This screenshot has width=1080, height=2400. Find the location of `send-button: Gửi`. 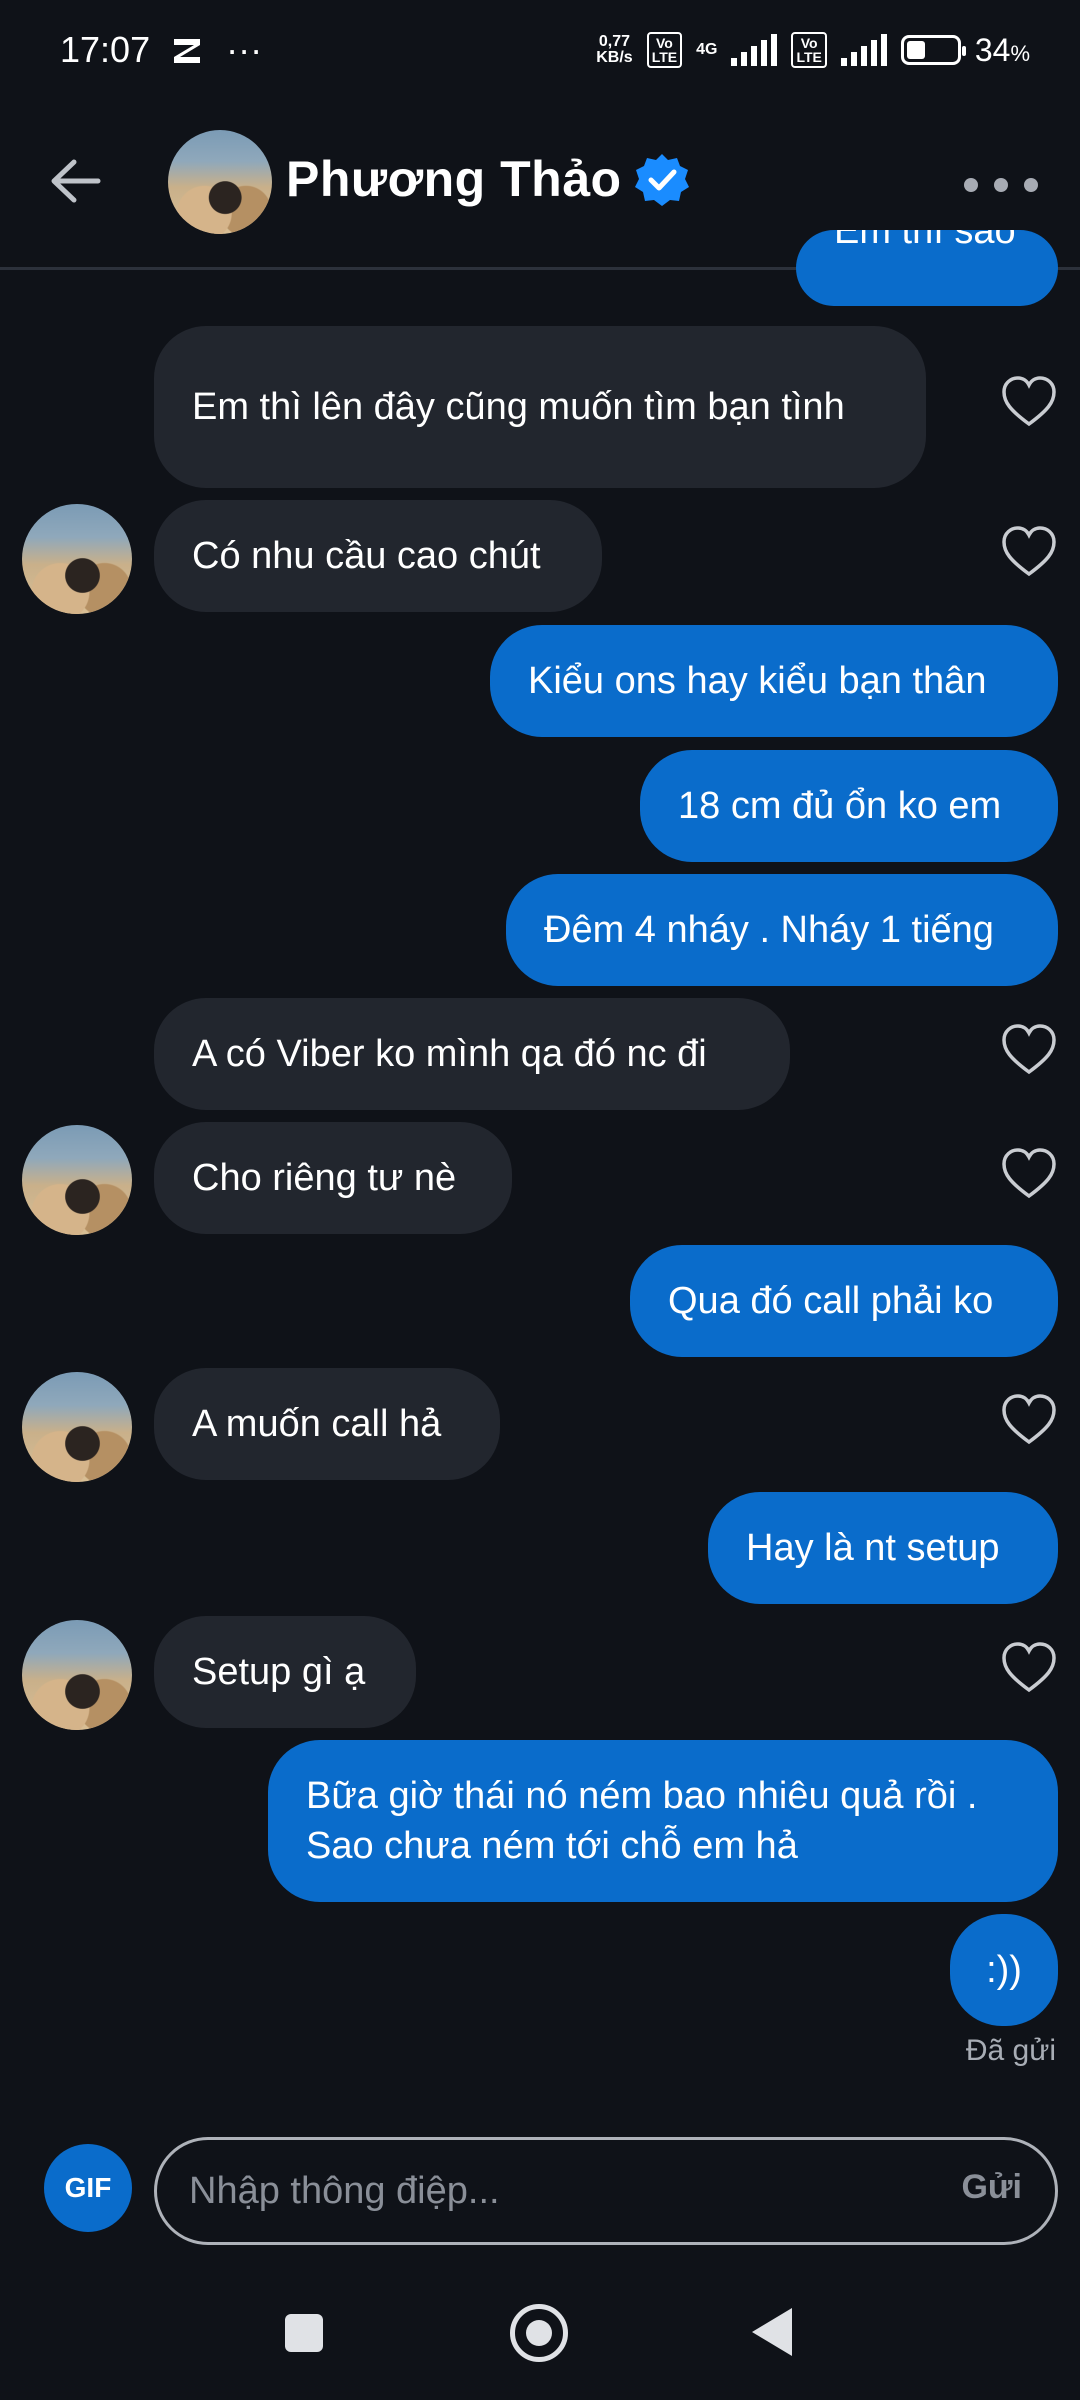

send-button: Gửi is located at coordinates (991, 2187).